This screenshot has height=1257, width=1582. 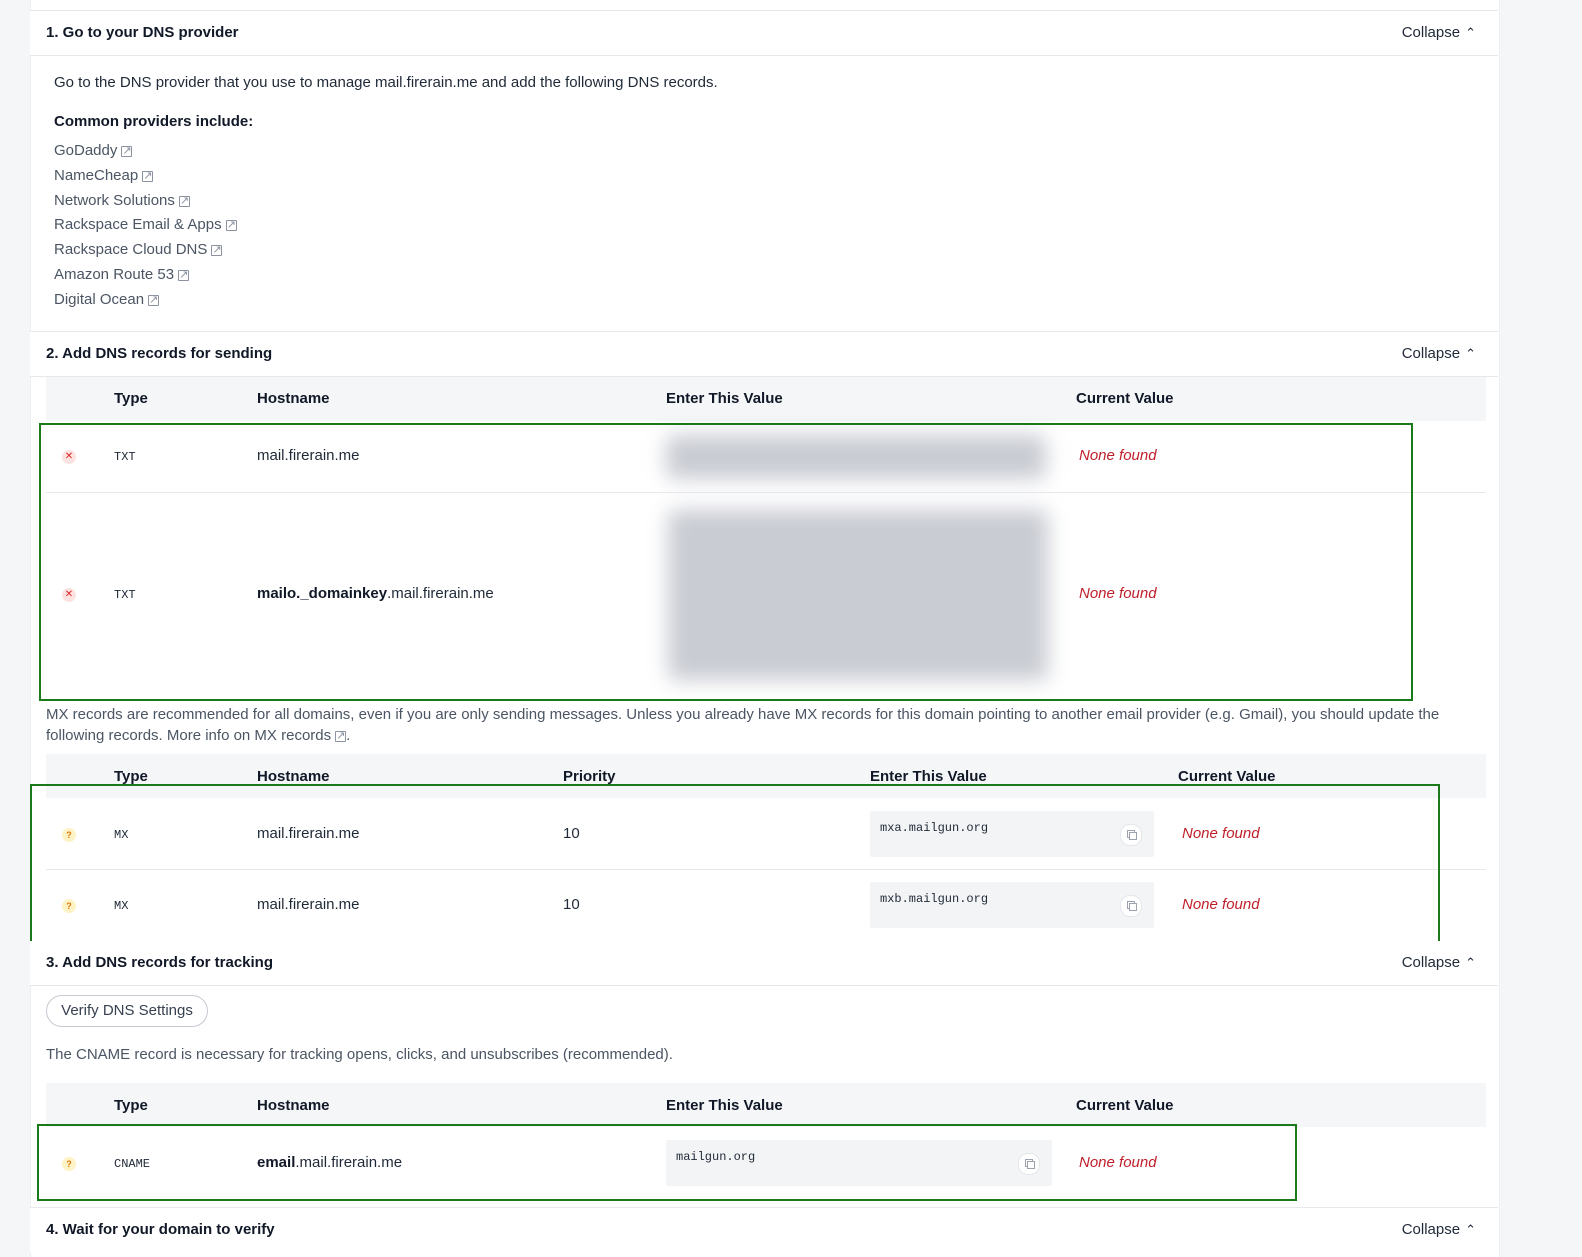 I want to click on record-value: mxa.mailgun.org, so click(x=934, y=828).